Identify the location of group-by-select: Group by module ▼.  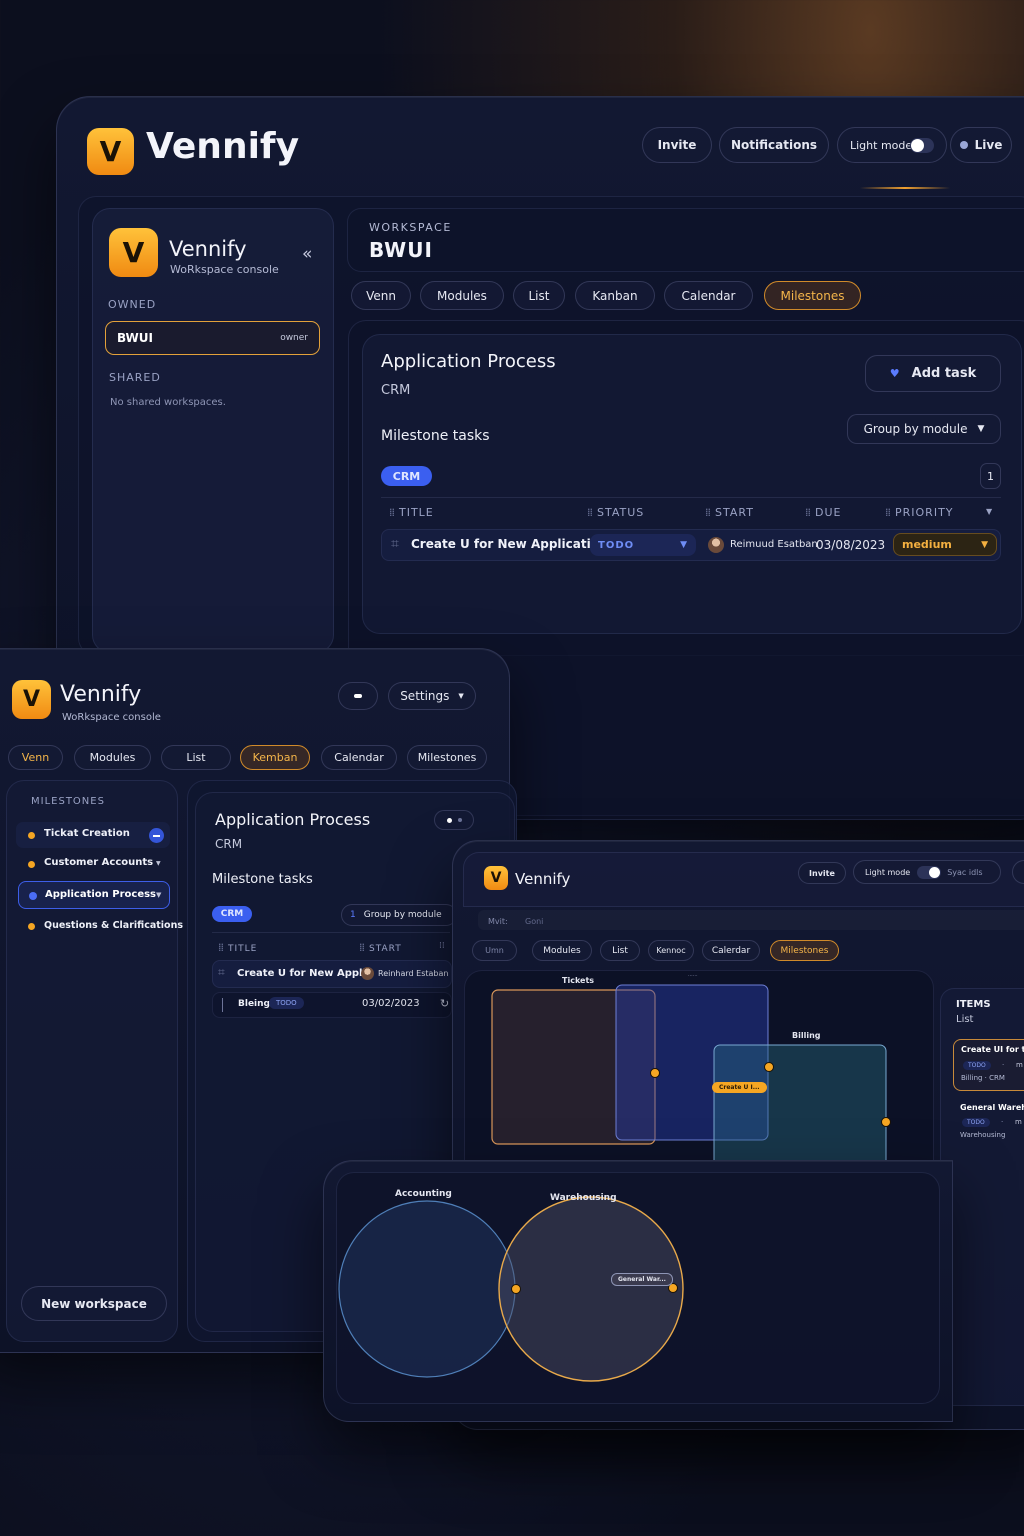
(924, 429).